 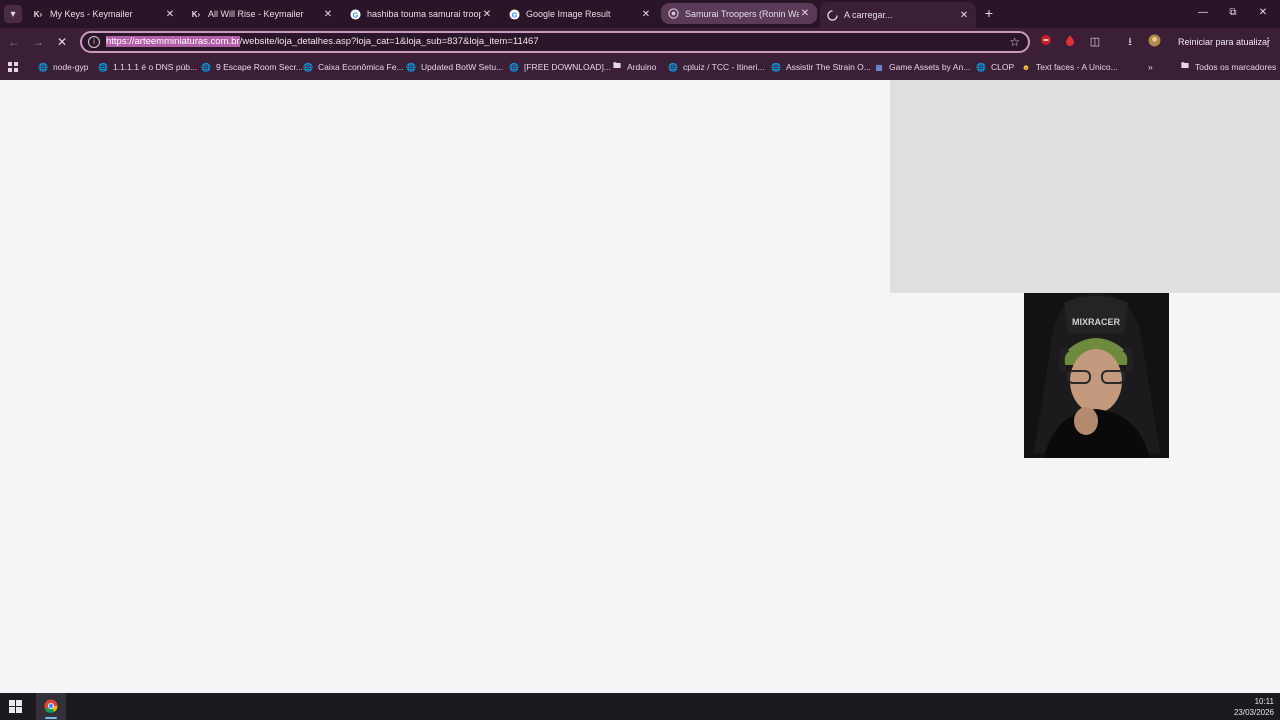 What do you see at coordinates (14, 42) in the screenshot?
I see `back-icon: ←` at bounding box center [14, 42].